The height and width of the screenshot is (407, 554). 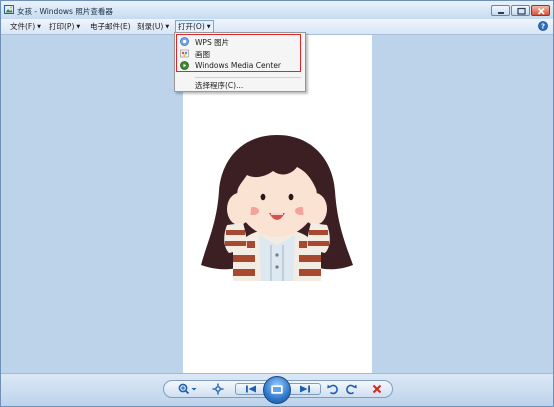 I want to click on menu-file-label: 文件(F), so click(x=23, y=26).